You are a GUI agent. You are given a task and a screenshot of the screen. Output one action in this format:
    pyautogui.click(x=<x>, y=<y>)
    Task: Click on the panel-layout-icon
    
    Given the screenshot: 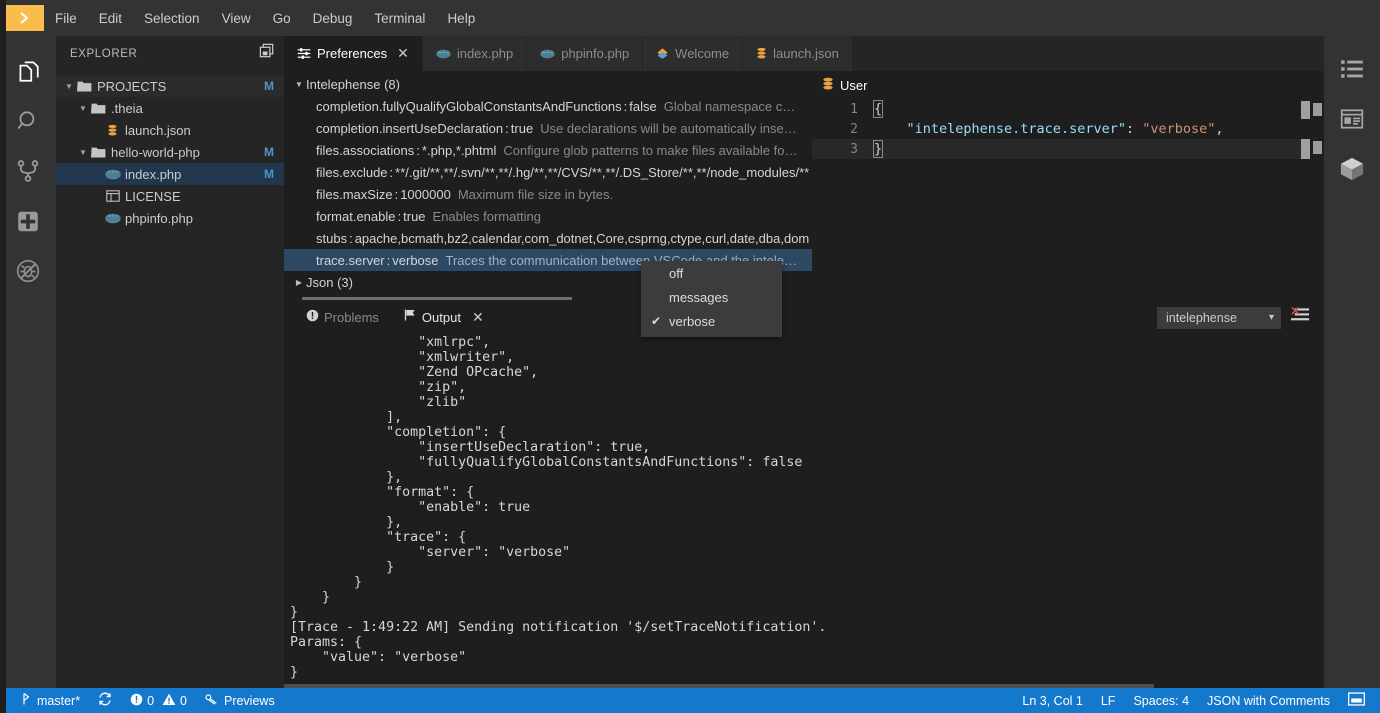 What is the action you would take?
    pyautogui.click(x=1356, y=700)
    